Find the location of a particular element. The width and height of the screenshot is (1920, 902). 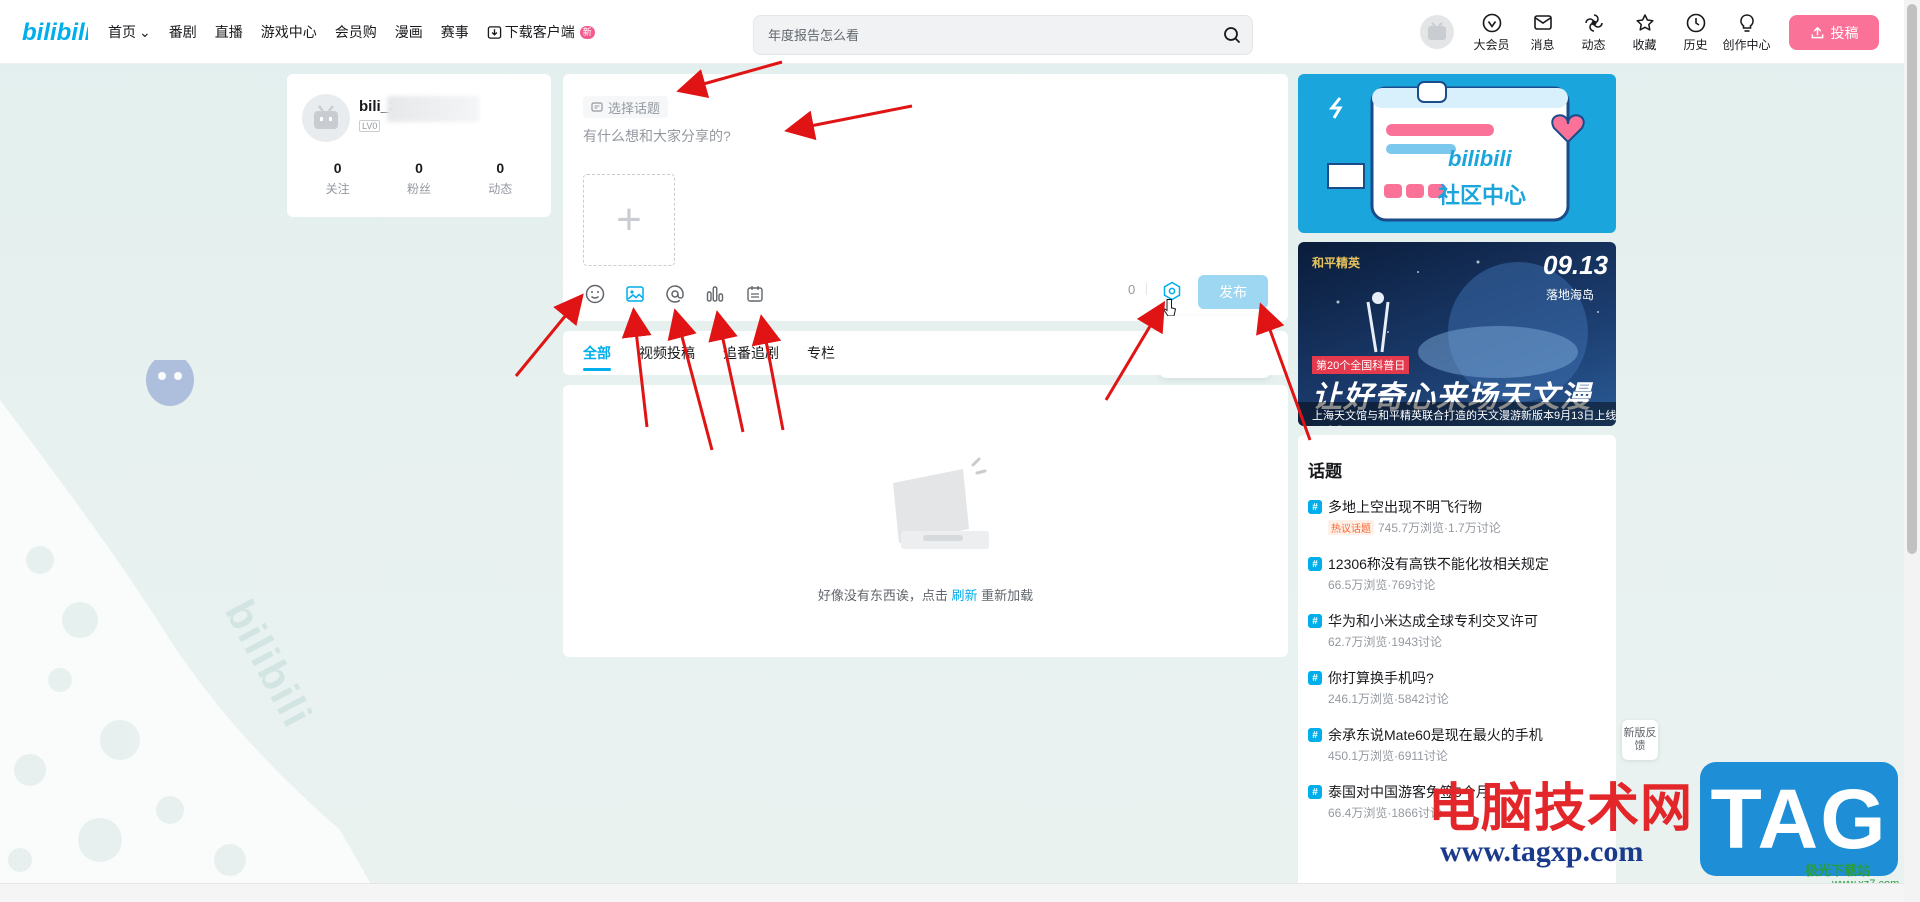

new-badge: 新 is located at coordinates (587, 32).